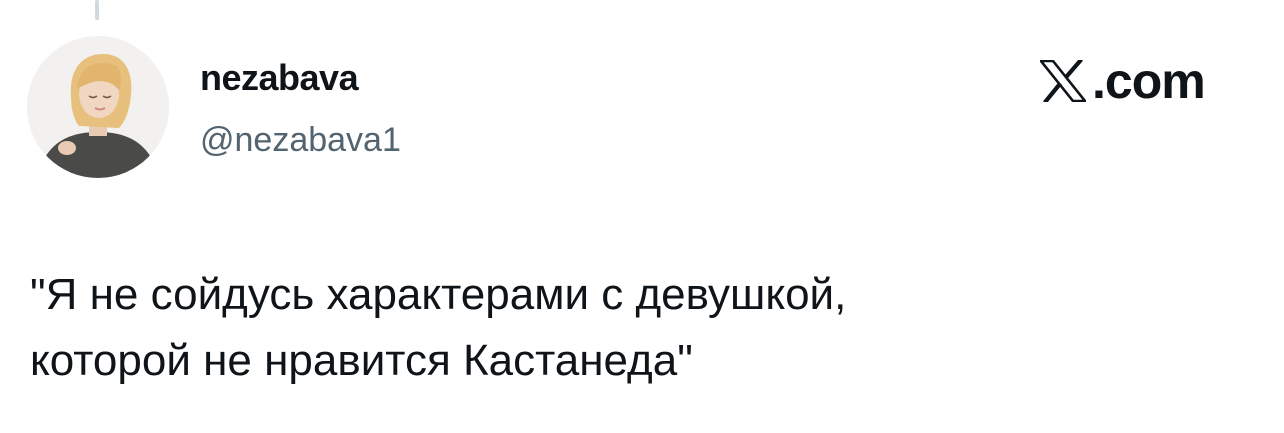 The image size is (1284, 433). Describe the element at coordinates (1149, 81) in the screenshot. I see `x-domain-label: .com` at that location.